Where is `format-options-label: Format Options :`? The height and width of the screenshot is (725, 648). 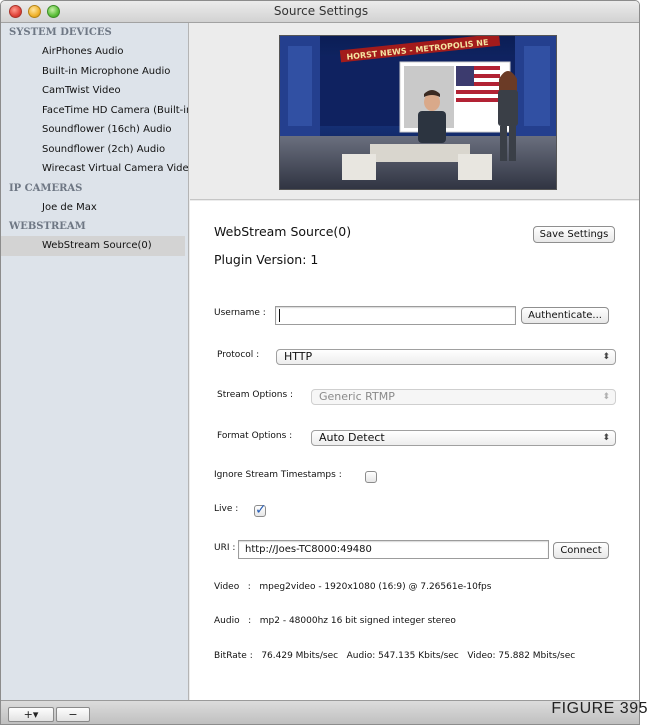 format-options-label: Format Options : is located at coordinates (255, 436).